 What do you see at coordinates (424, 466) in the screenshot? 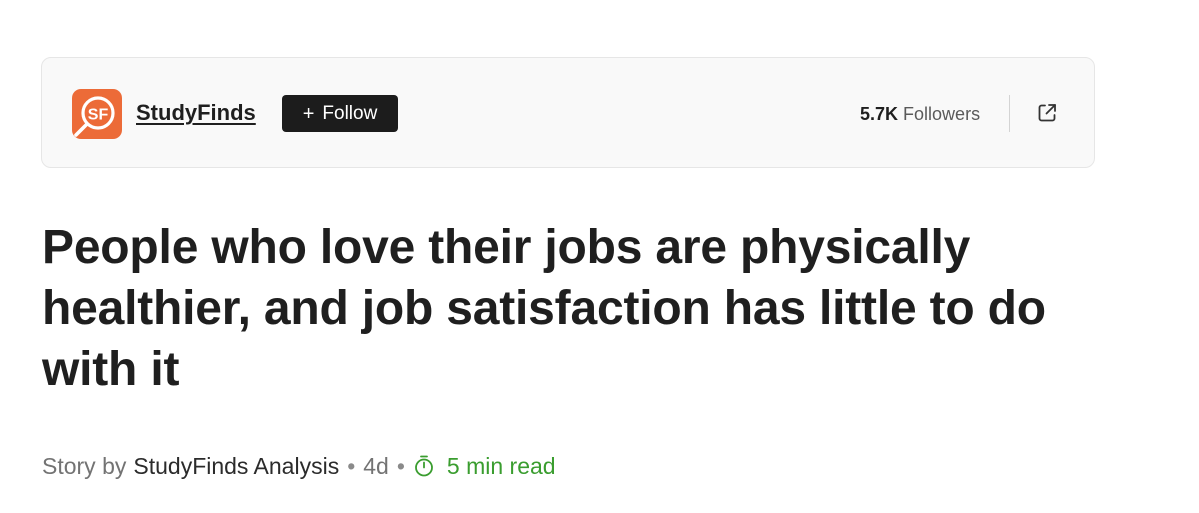
I see `timer-icon` at bounding box center [424, 466].